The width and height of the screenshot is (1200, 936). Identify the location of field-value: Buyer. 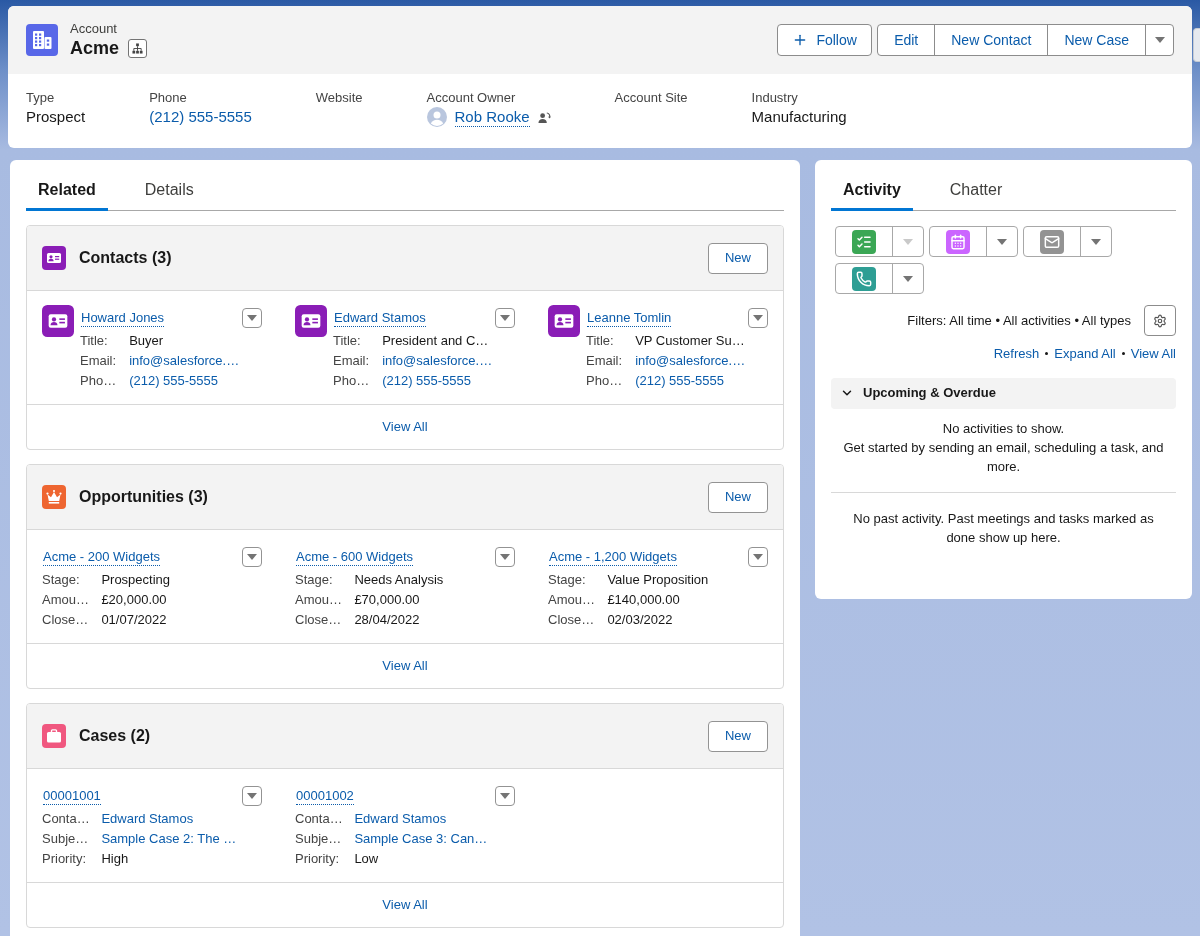
(146, 341).